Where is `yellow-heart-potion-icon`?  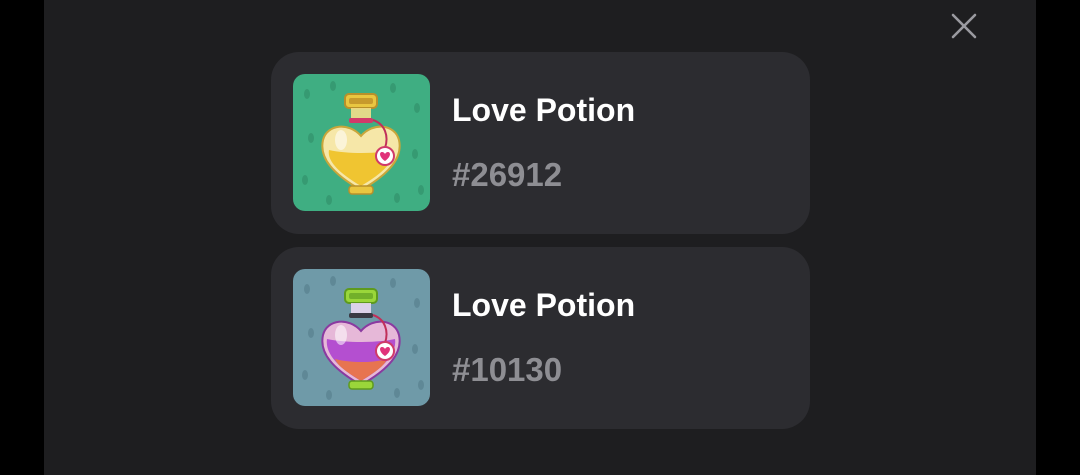 yellow-heart-potion-icon is located at coordinates (361, 142).